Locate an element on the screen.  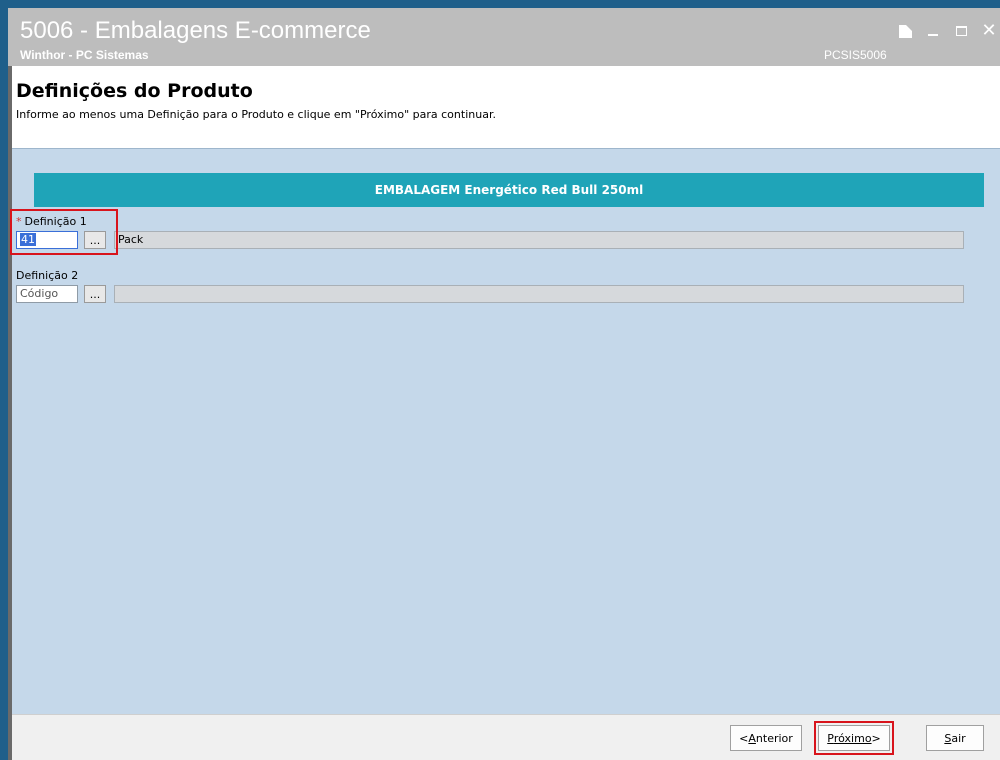
next-button: Próximo > is located at coordinates (854, 738).